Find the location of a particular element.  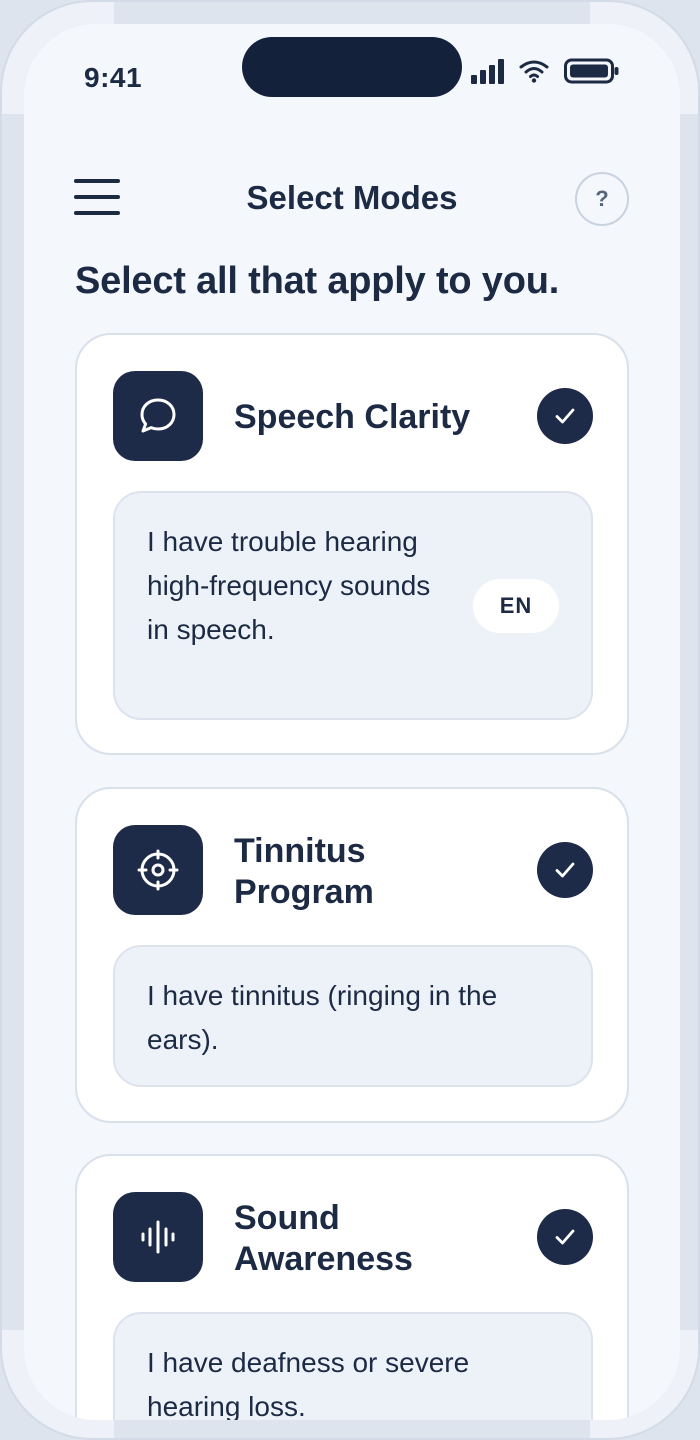

chat-bubble-icon is located at coordinates (158, 416).